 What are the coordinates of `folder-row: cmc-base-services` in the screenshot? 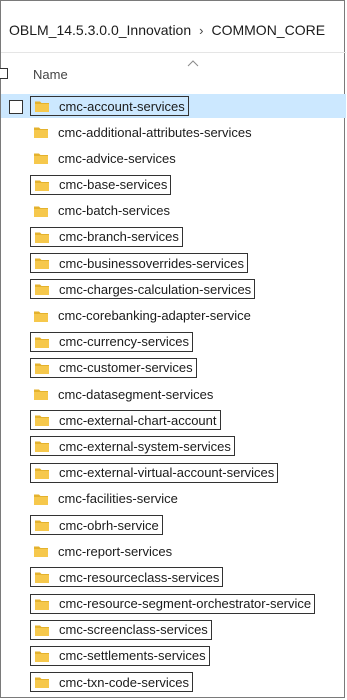 It's located at (173, 185).